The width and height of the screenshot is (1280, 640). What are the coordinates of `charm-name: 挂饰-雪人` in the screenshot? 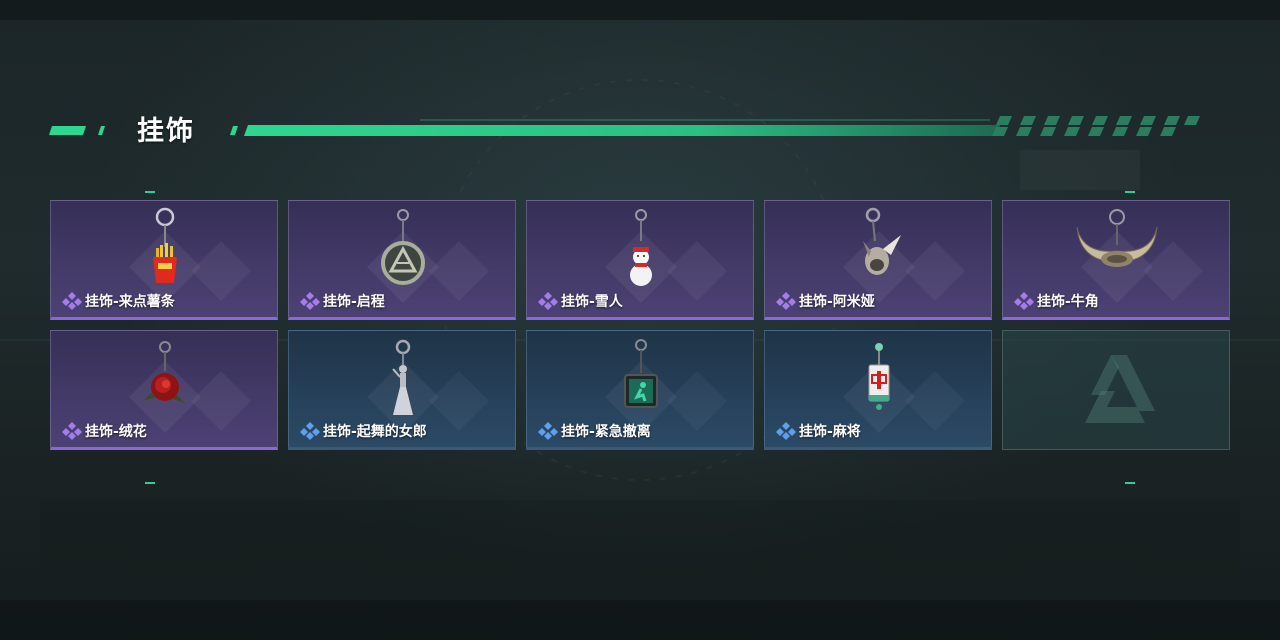 It's located at (592, 302).